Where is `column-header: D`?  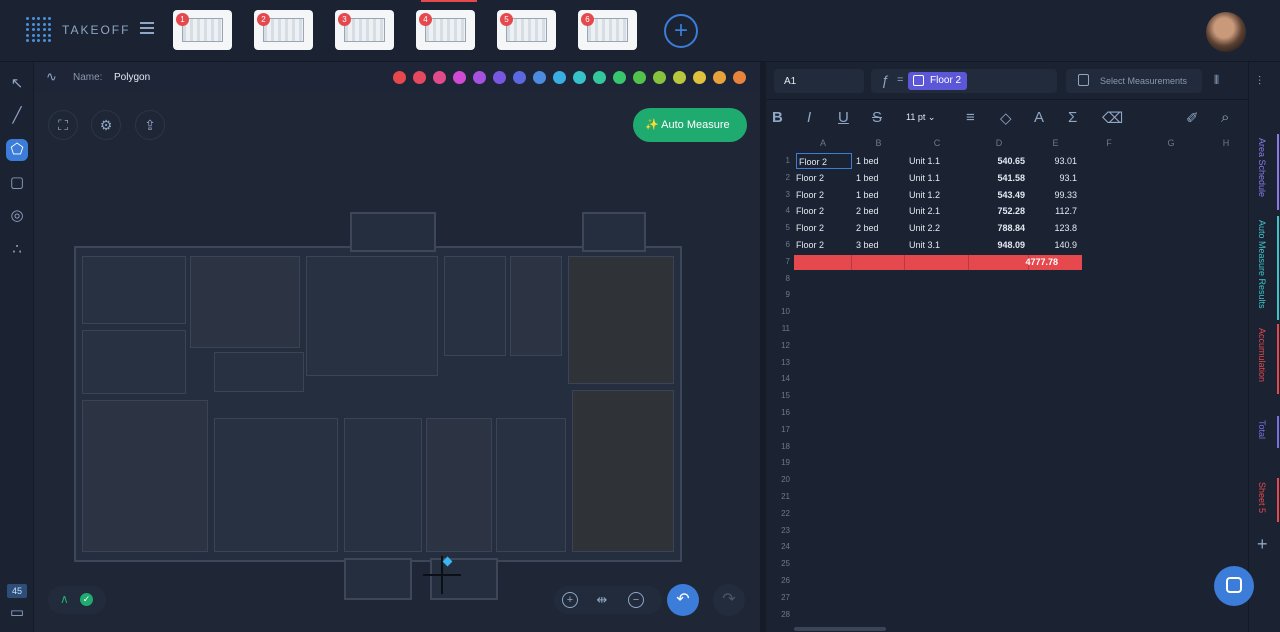 column-header: D is located at coordinates (999, 143).